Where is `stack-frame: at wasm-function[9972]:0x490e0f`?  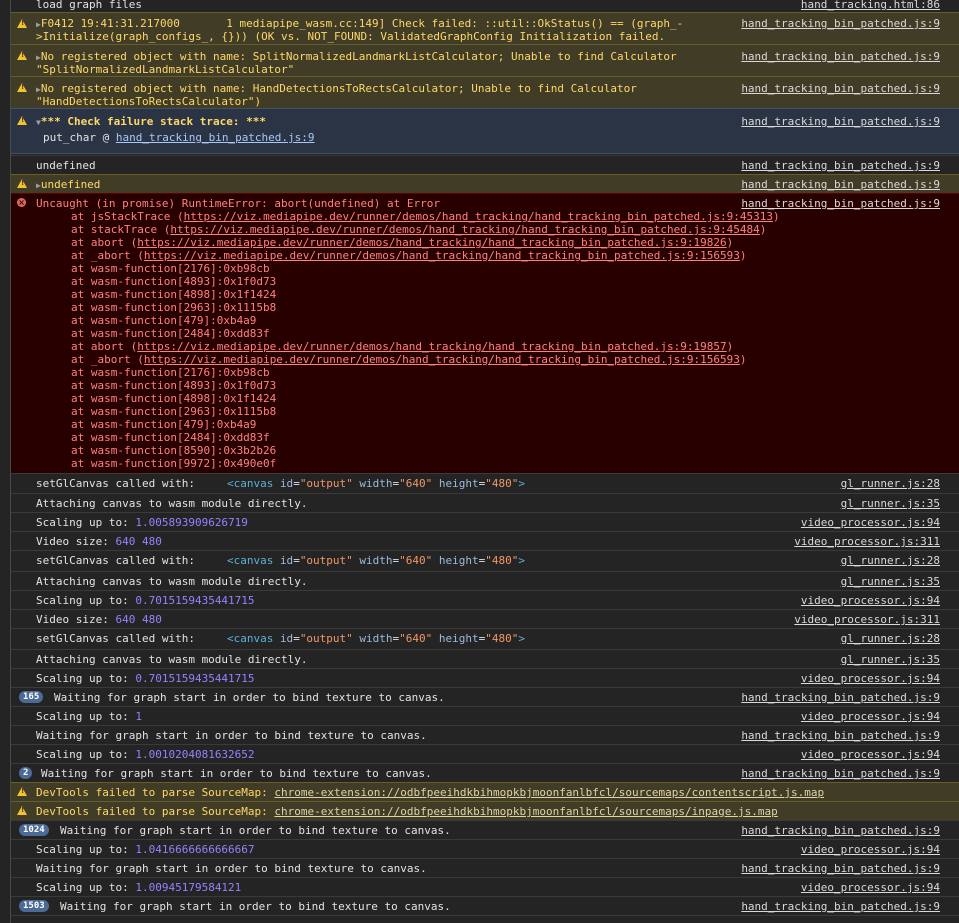
stack-frame: at wasm-function[9972]:0x490e0f is located at coordinates (173, 463).